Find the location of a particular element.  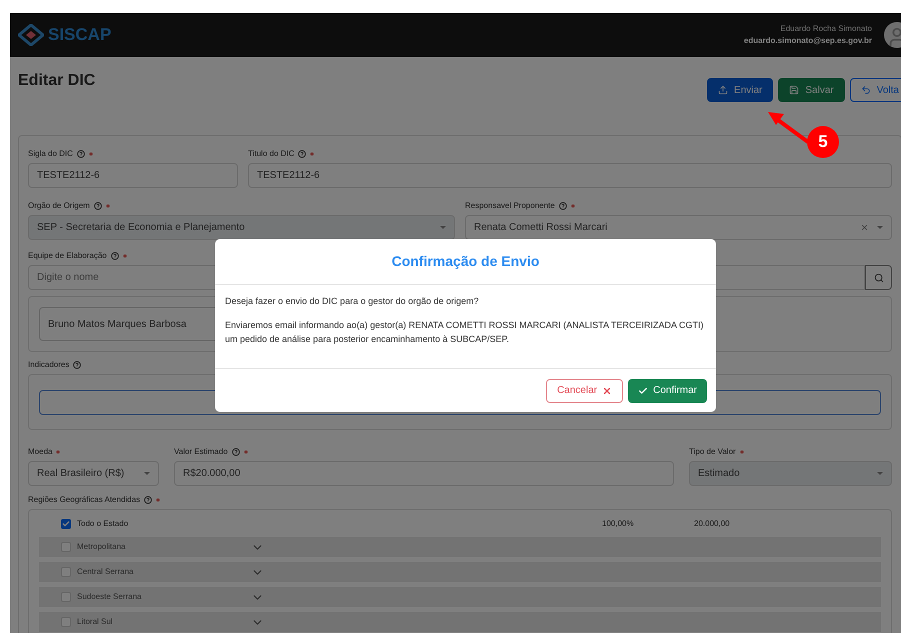

user-name: Eduardo Rocha Simonato is located at coordinates (826, 29).